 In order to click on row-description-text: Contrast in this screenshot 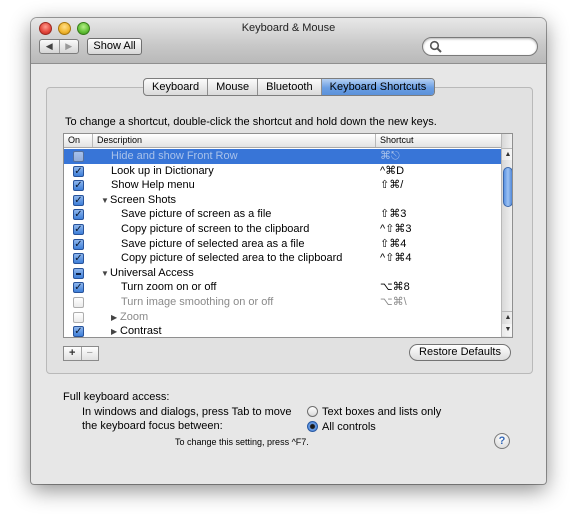, I will do `click(141, 331)`.